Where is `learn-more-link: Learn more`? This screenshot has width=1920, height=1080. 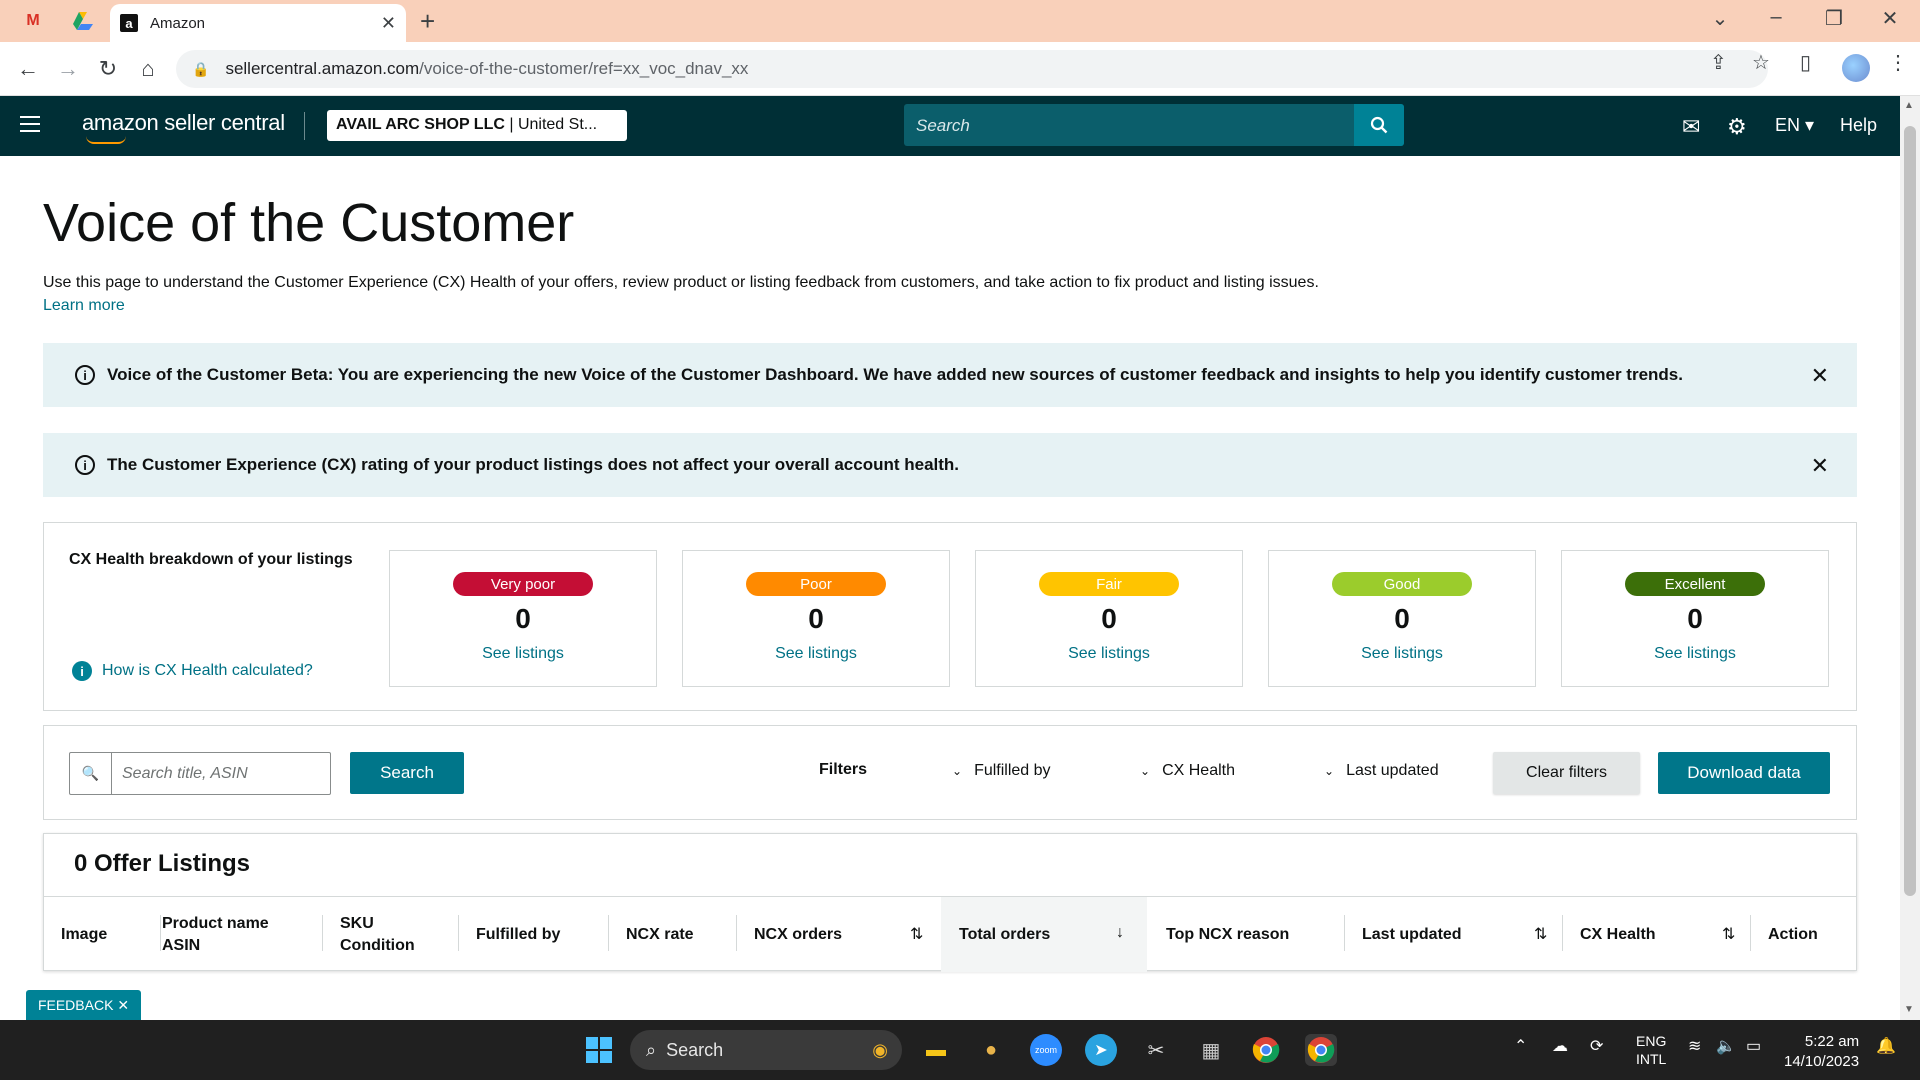
learn-more-link: Learn more is located at coordinates (84, 306).